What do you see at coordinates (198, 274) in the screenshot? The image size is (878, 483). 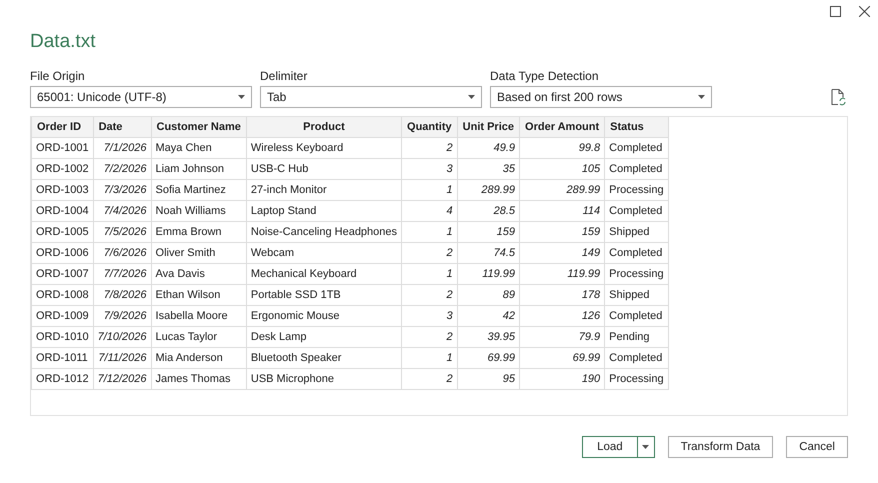 I see `table-cell: Ava Davis` at bounding box center [198, 274].